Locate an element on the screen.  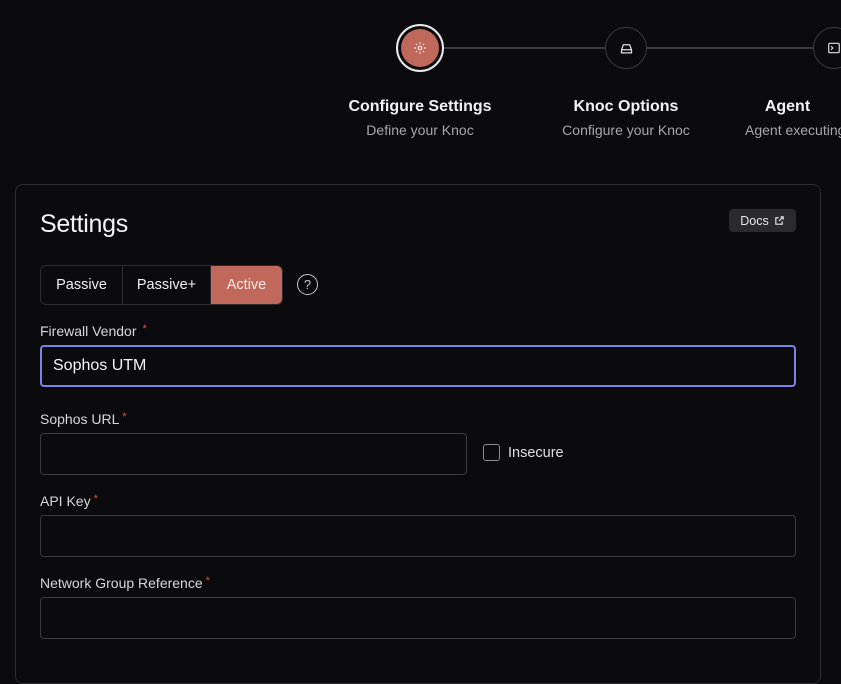
help-icon: ? is located at coordinates (307, 284).